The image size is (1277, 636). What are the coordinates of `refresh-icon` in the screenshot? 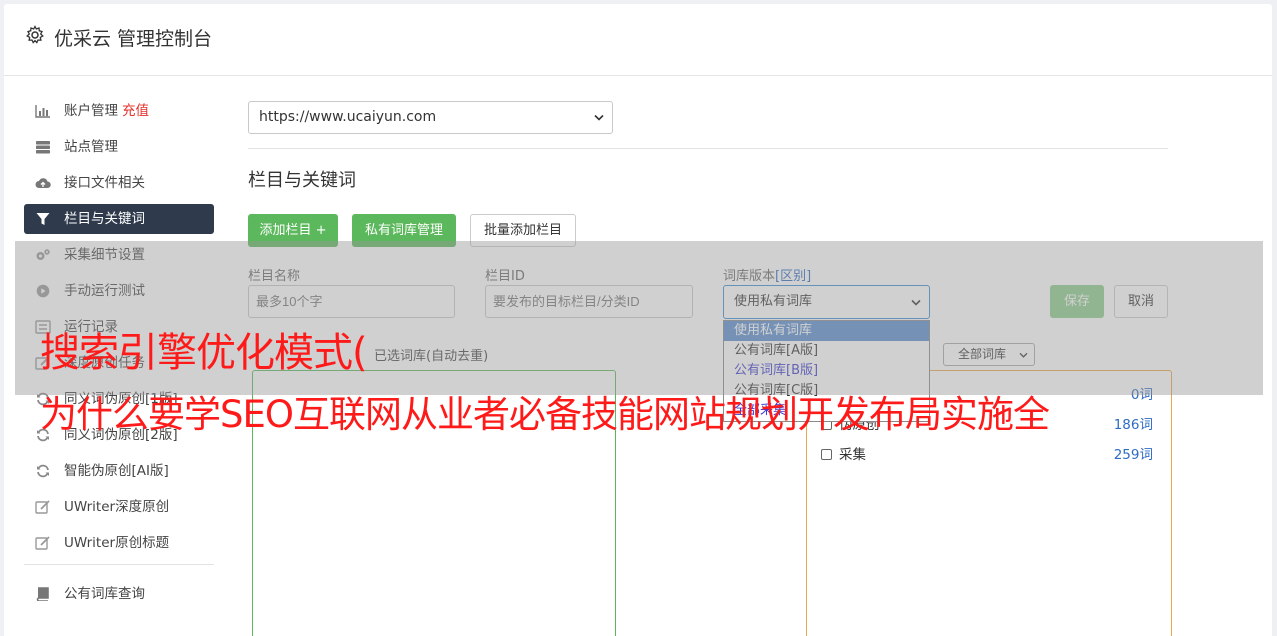 It's located at (43, 471).